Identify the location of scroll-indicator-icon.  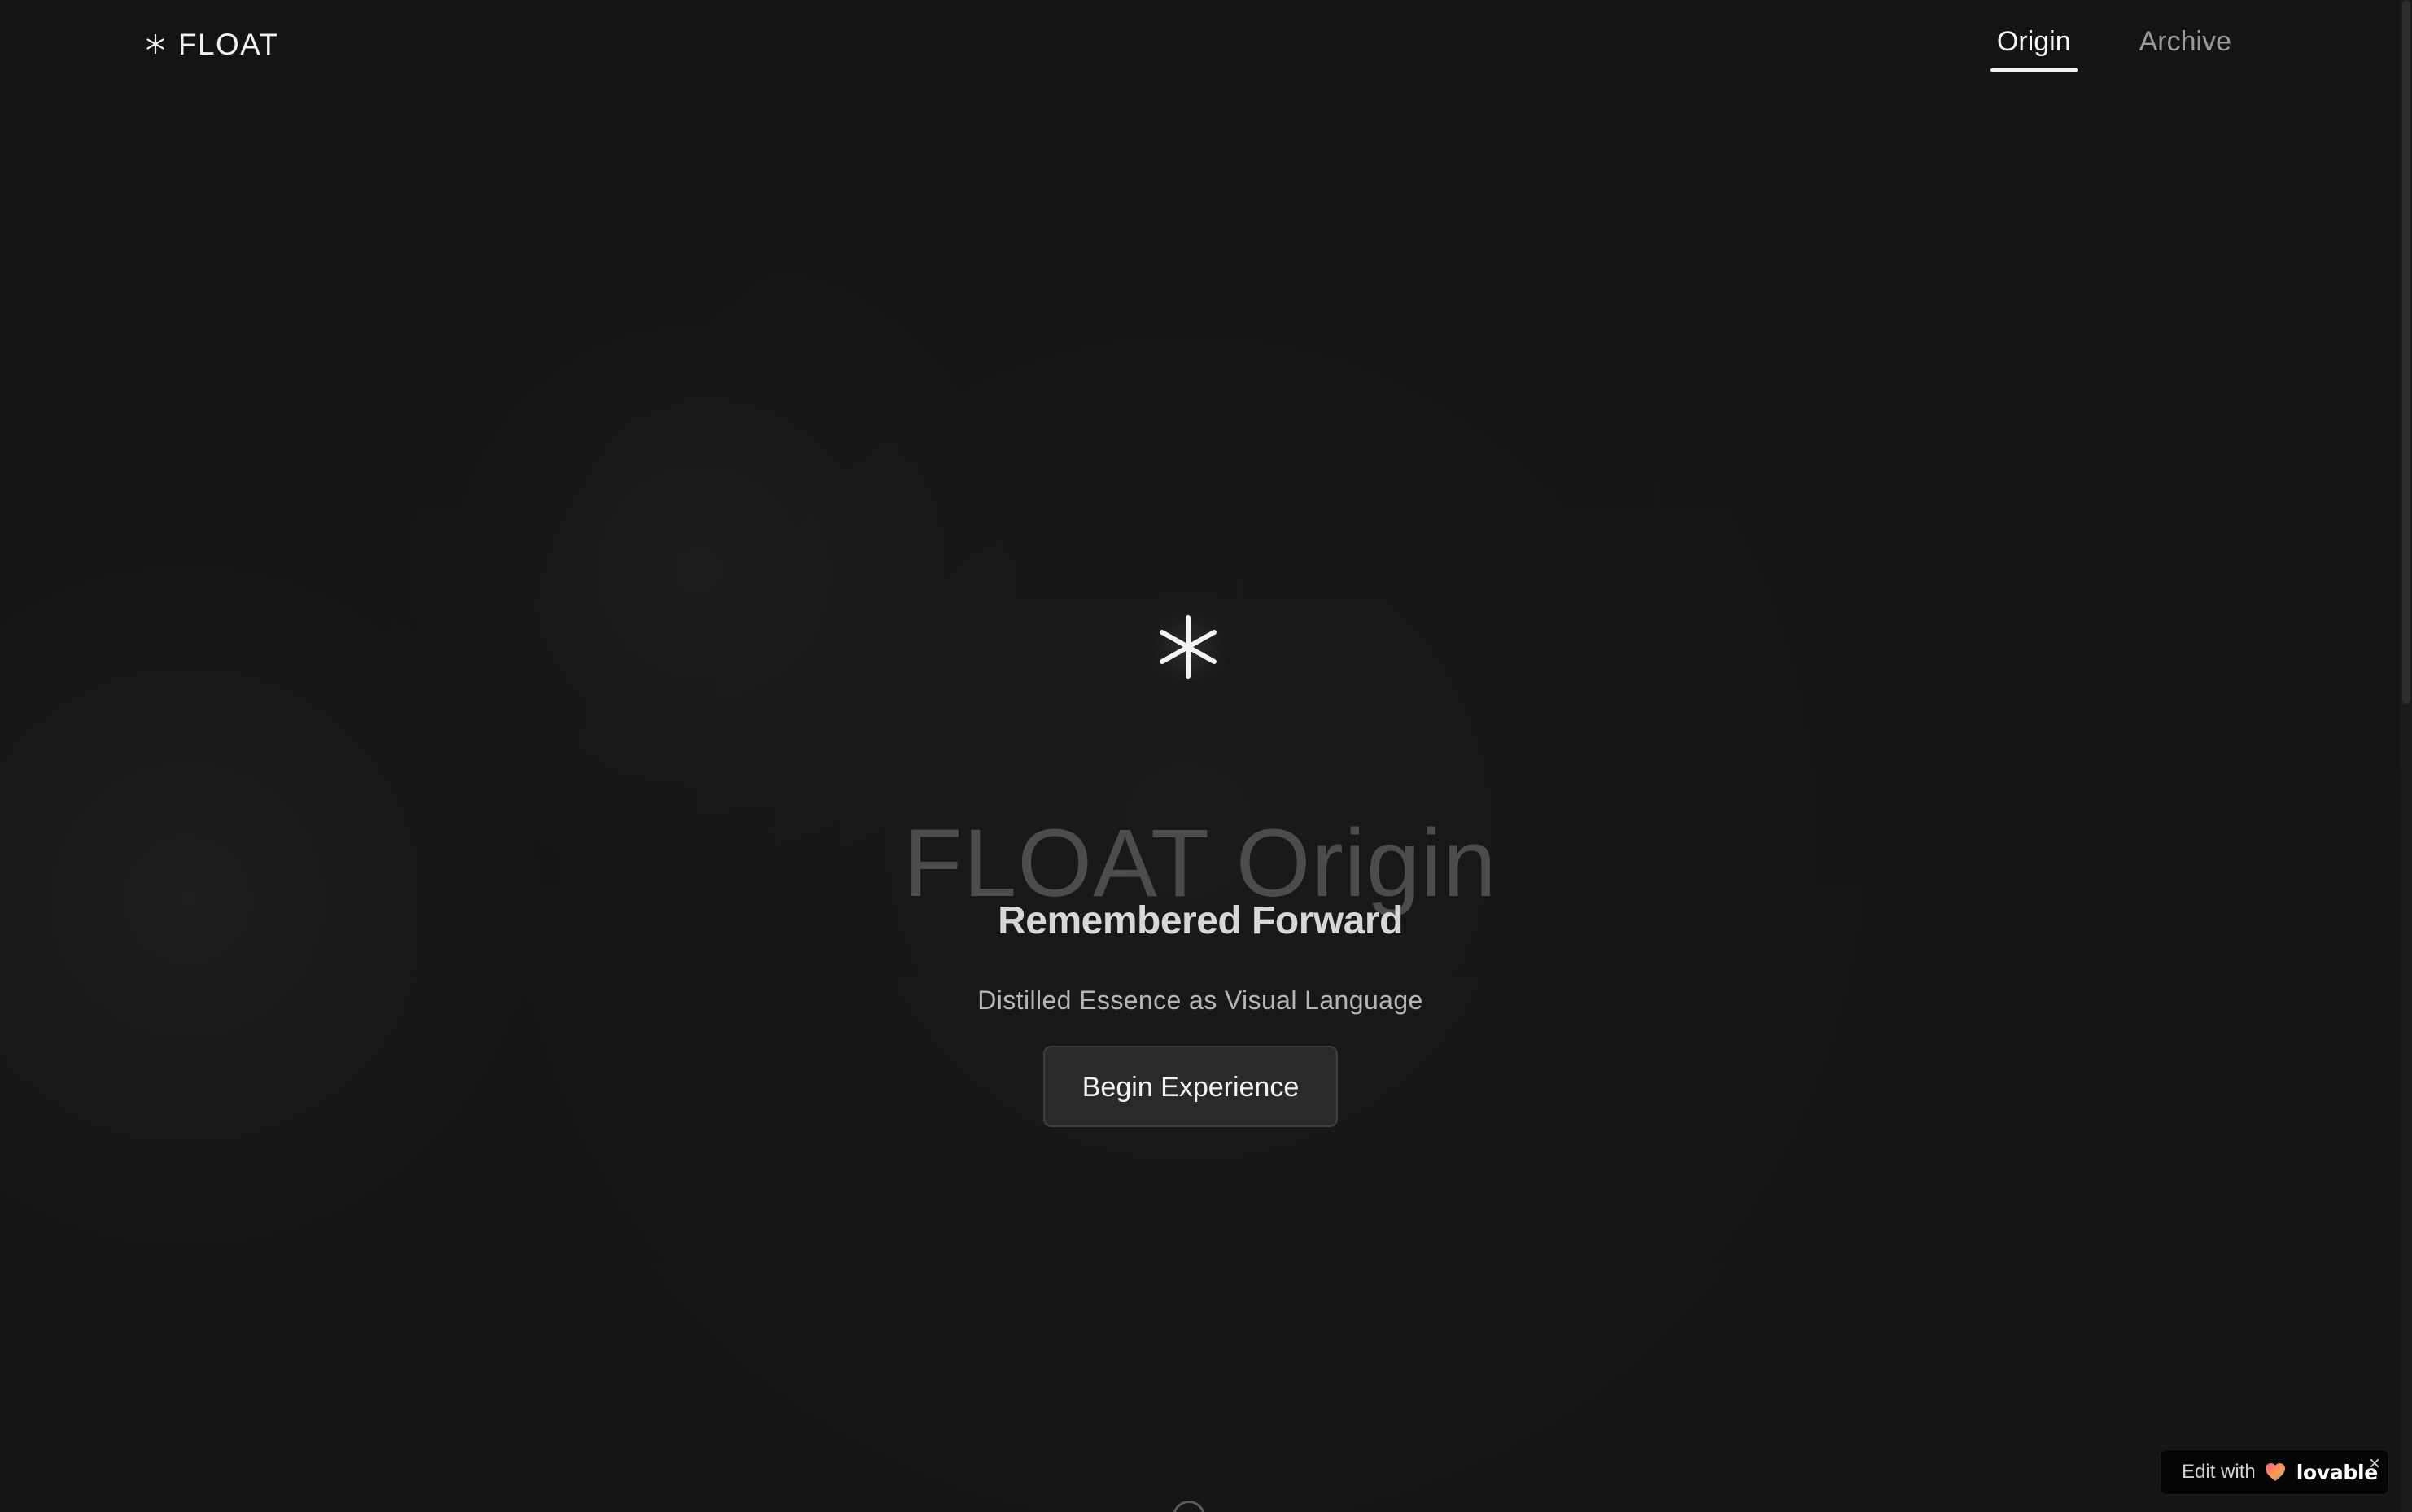
(1189, 1506).